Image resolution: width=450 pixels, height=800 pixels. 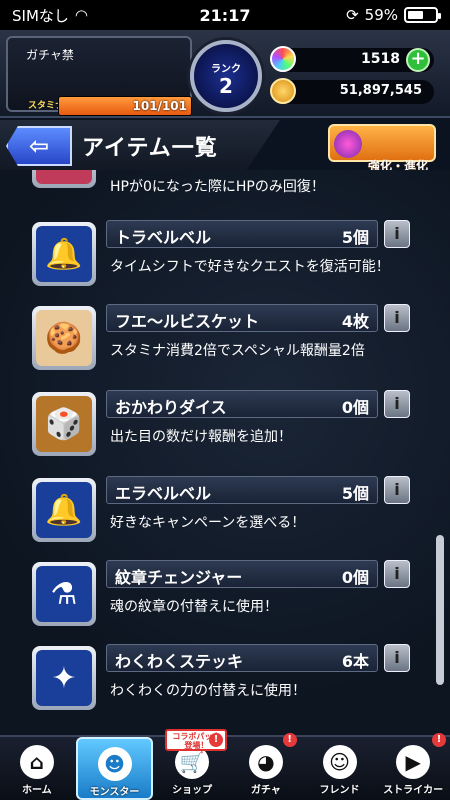 What do you see at coordinates (339, 790) in the screenshot?
I see `nav-label: フレンド` at bounding box center [339, 790].